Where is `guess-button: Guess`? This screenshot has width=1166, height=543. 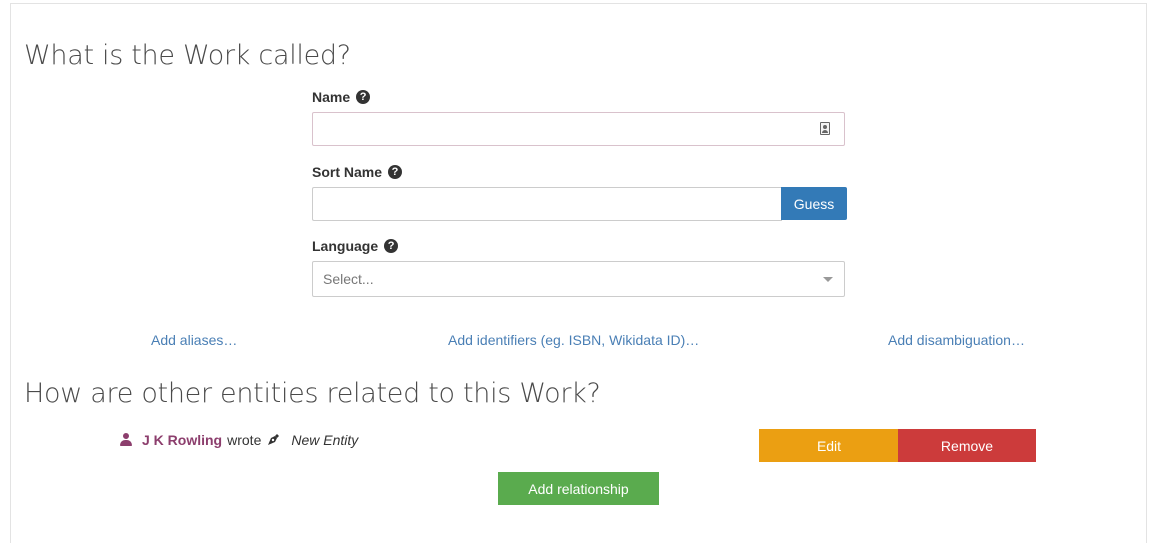
guess-button: Guess is located at coordinates (814, 203).